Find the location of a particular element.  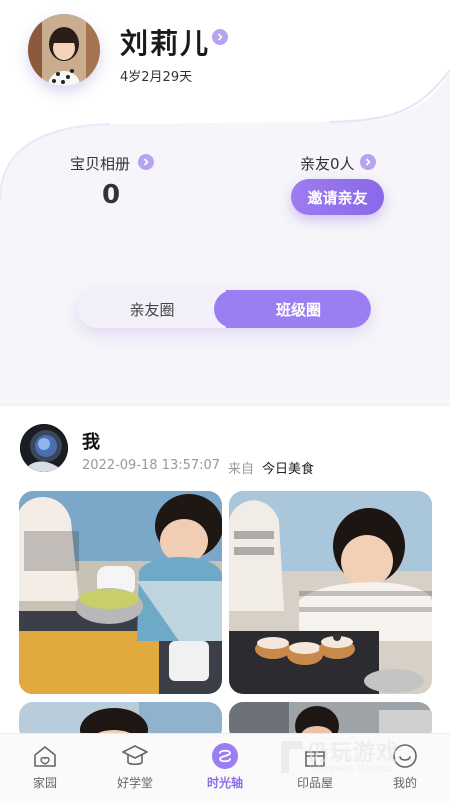

friends-chevron-right-icon is located at coordinates (368, 162).